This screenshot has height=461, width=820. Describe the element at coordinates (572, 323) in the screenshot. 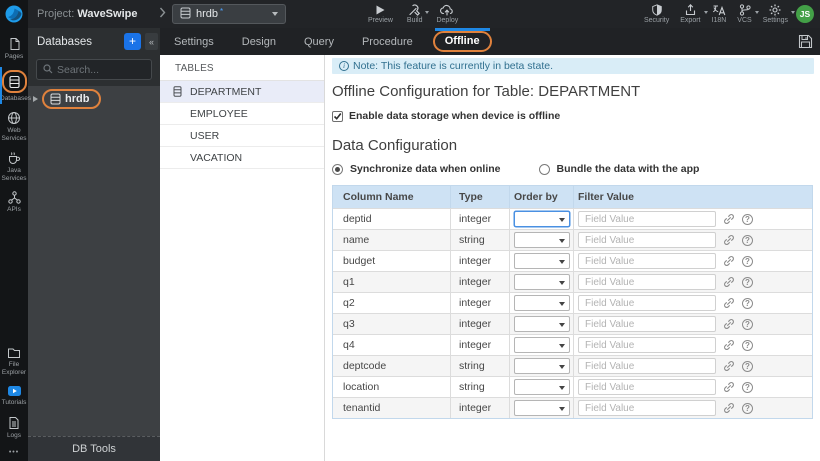

I see `table-row: q3 integer ?` at that location.